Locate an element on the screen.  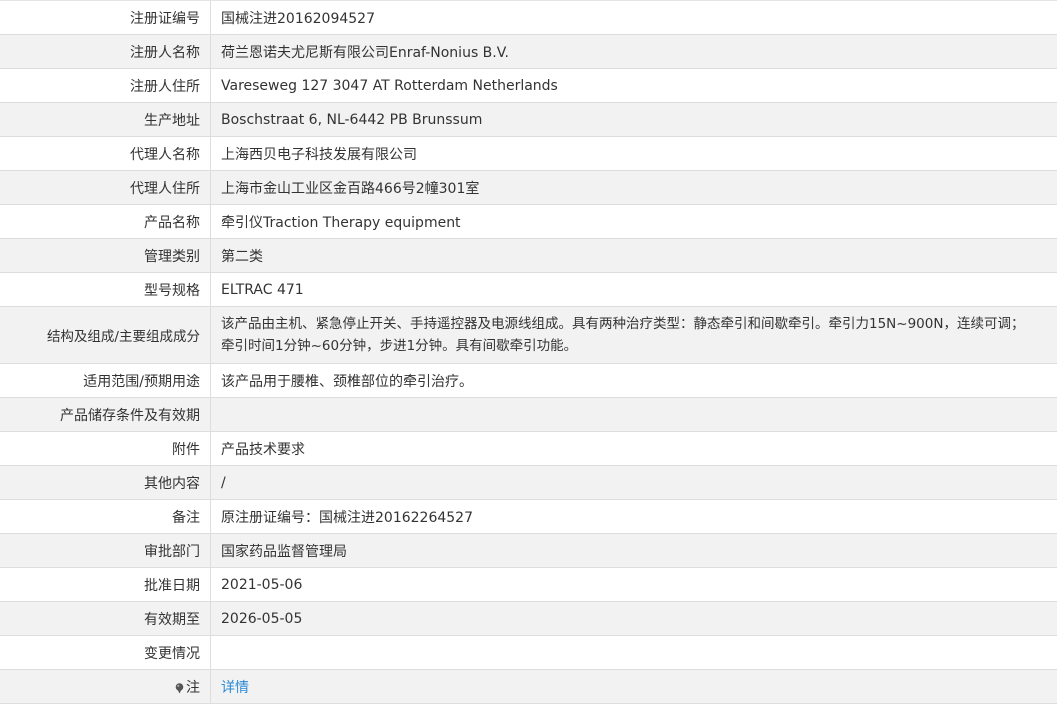
row-product-name: 产品名称 牵引仪Traction Therapy equipment is located at coordinates (528, 222).